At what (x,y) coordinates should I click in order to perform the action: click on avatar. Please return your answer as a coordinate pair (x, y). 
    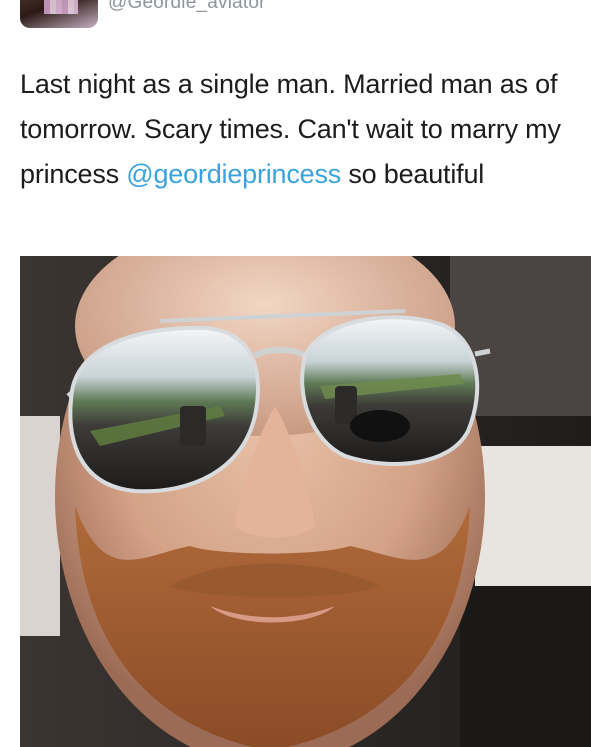
    Looking at the image, I should click on (59, 14).